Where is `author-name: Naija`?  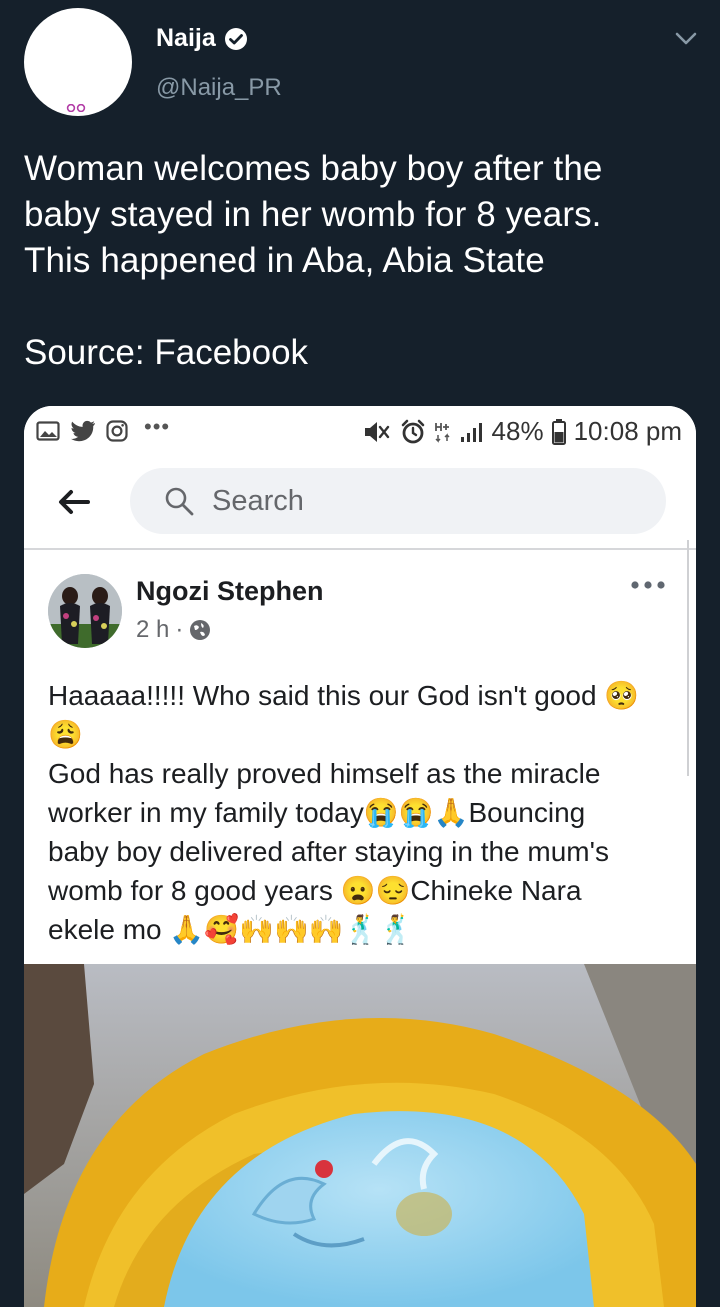
author-name: Naija is located at coordinates (186, 38).